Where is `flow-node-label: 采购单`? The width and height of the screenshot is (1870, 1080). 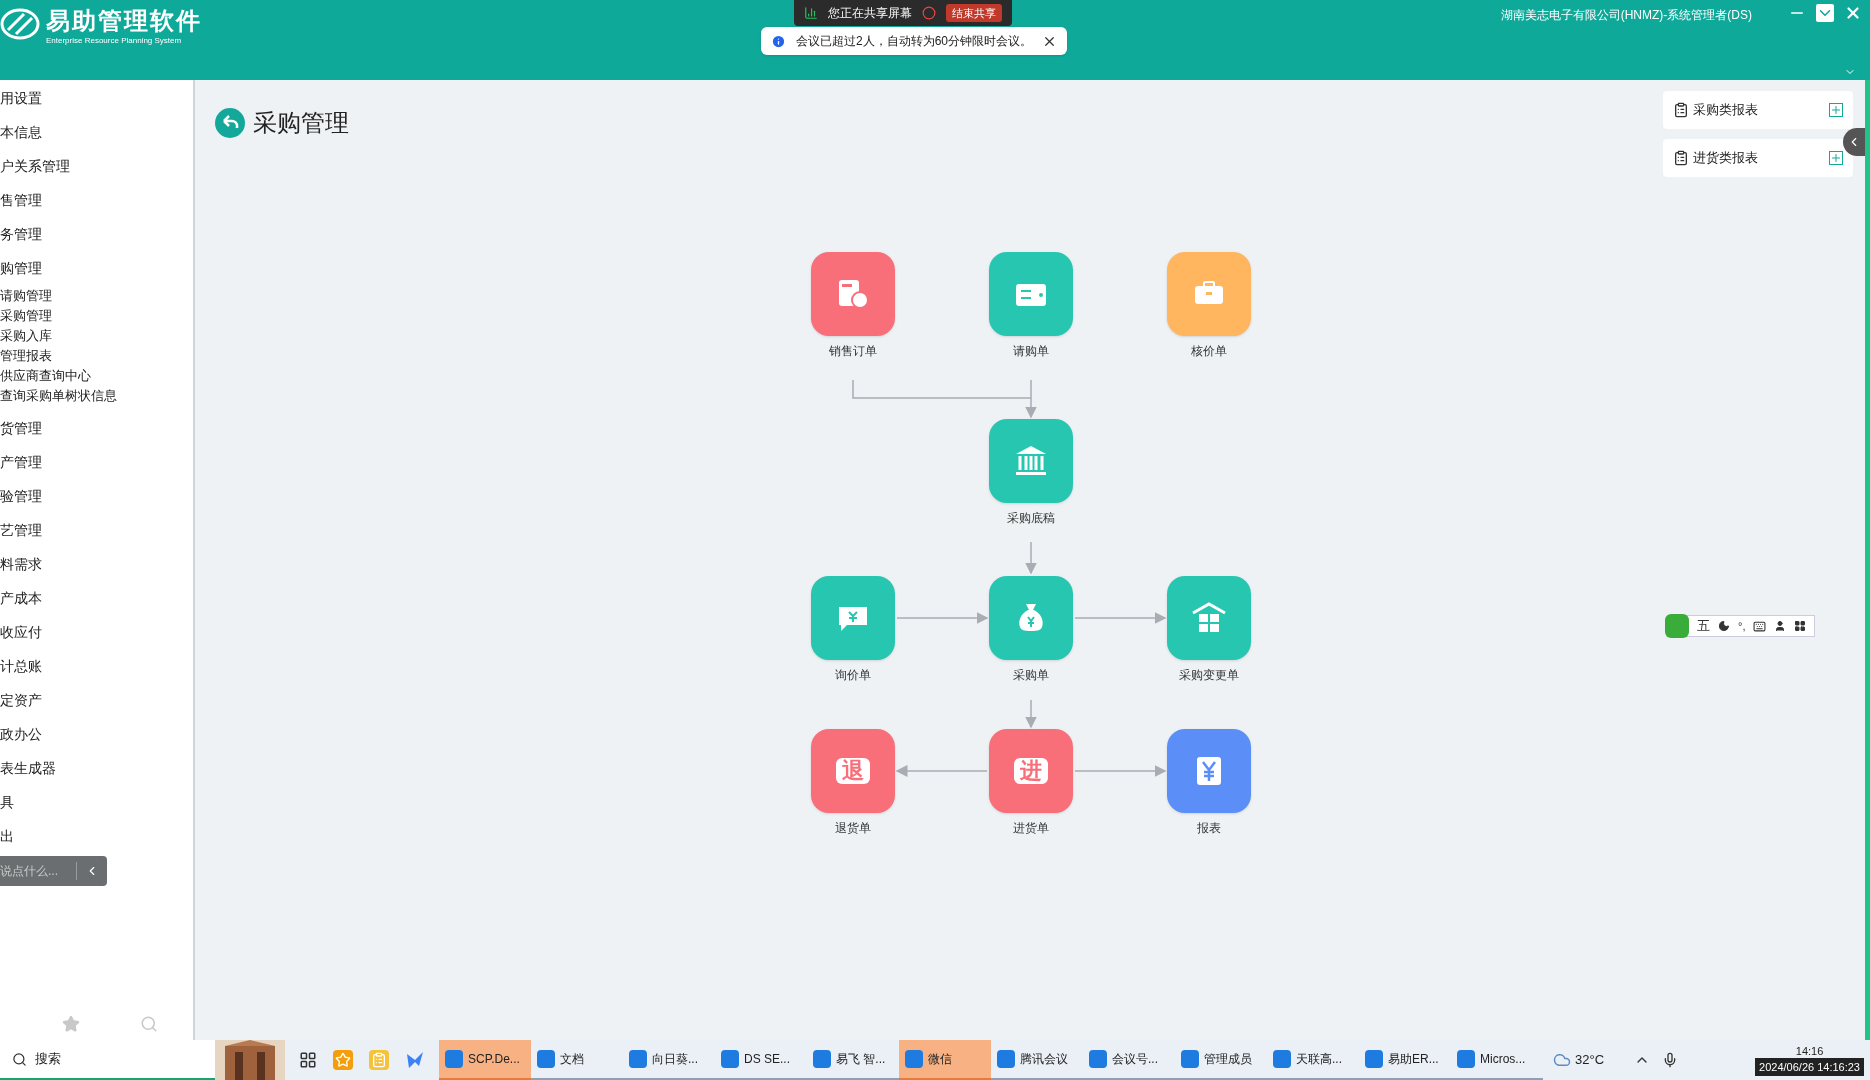 flow-node-label: 采购单 is located at coordinates (1031, 675).